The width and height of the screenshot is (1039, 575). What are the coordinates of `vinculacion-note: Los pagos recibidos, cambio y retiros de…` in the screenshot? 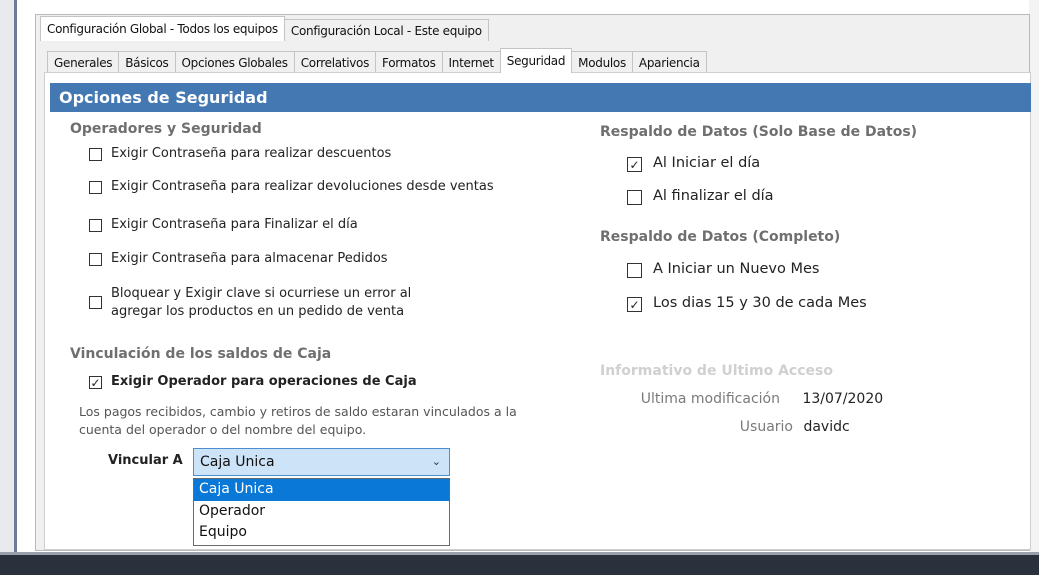 It's located at (298, 420).